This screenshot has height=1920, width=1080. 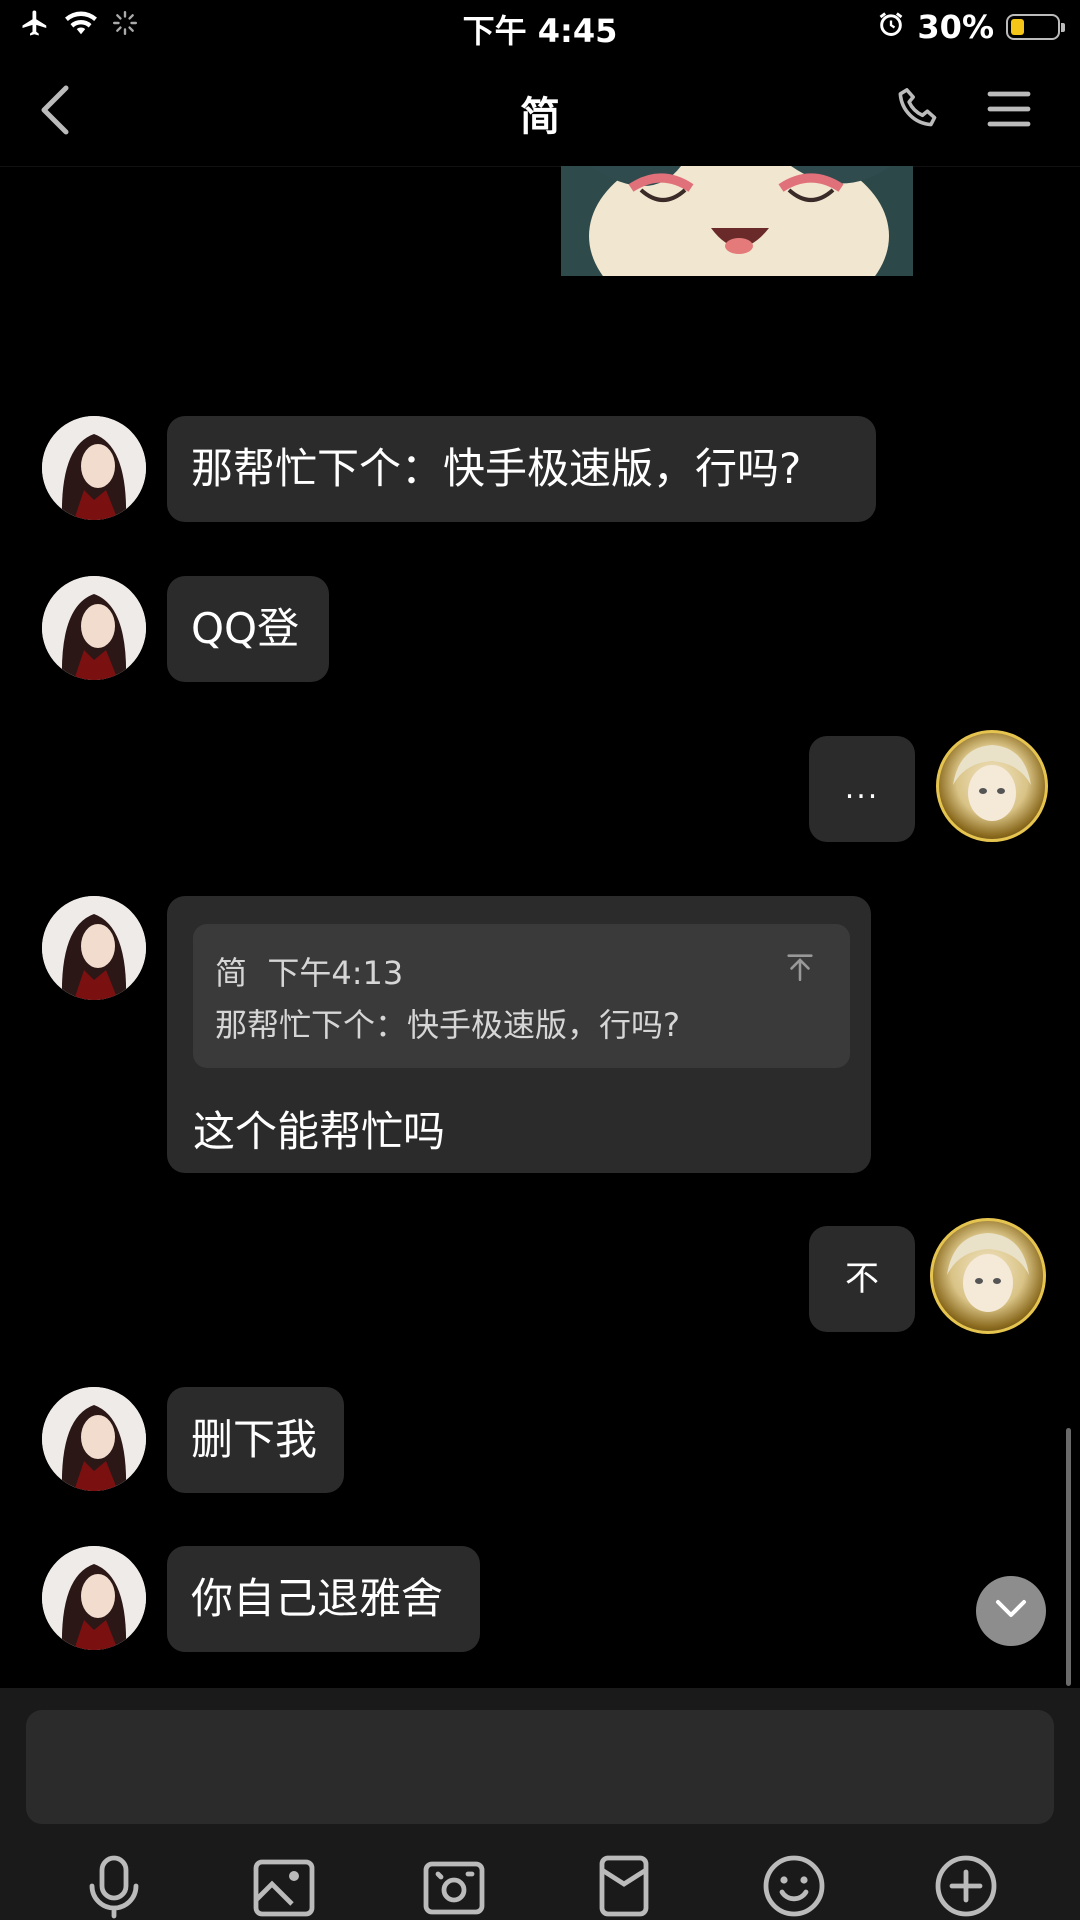 I want to click on reply-sender: 简, so click(x=231, y=973).